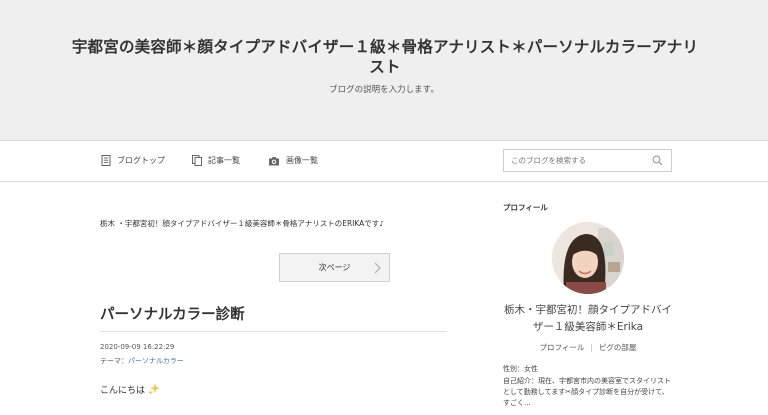 The image size is (768, 415). Describe the element at coordinates (657, 160) in the screenshot. I see `search-icon` at that location.